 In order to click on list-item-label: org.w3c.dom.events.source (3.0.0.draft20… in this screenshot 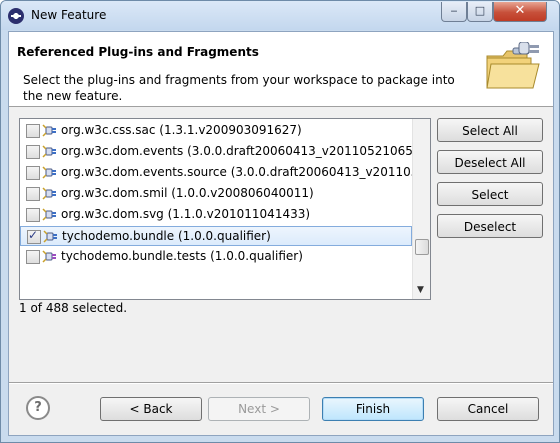, I will do `click(246, 172)`.